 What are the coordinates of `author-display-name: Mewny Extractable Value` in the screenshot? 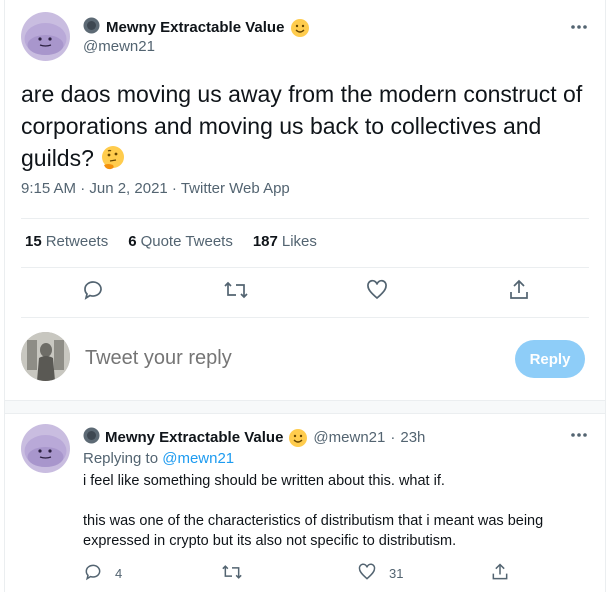 It's located at (195, 27).